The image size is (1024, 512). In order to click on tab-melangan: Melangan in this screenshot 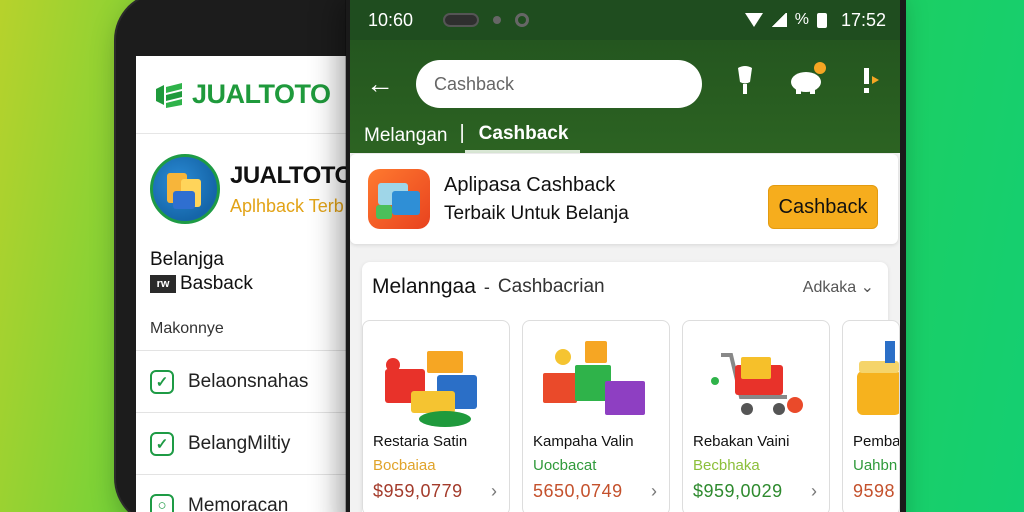, I will do `click(404, 135)`.